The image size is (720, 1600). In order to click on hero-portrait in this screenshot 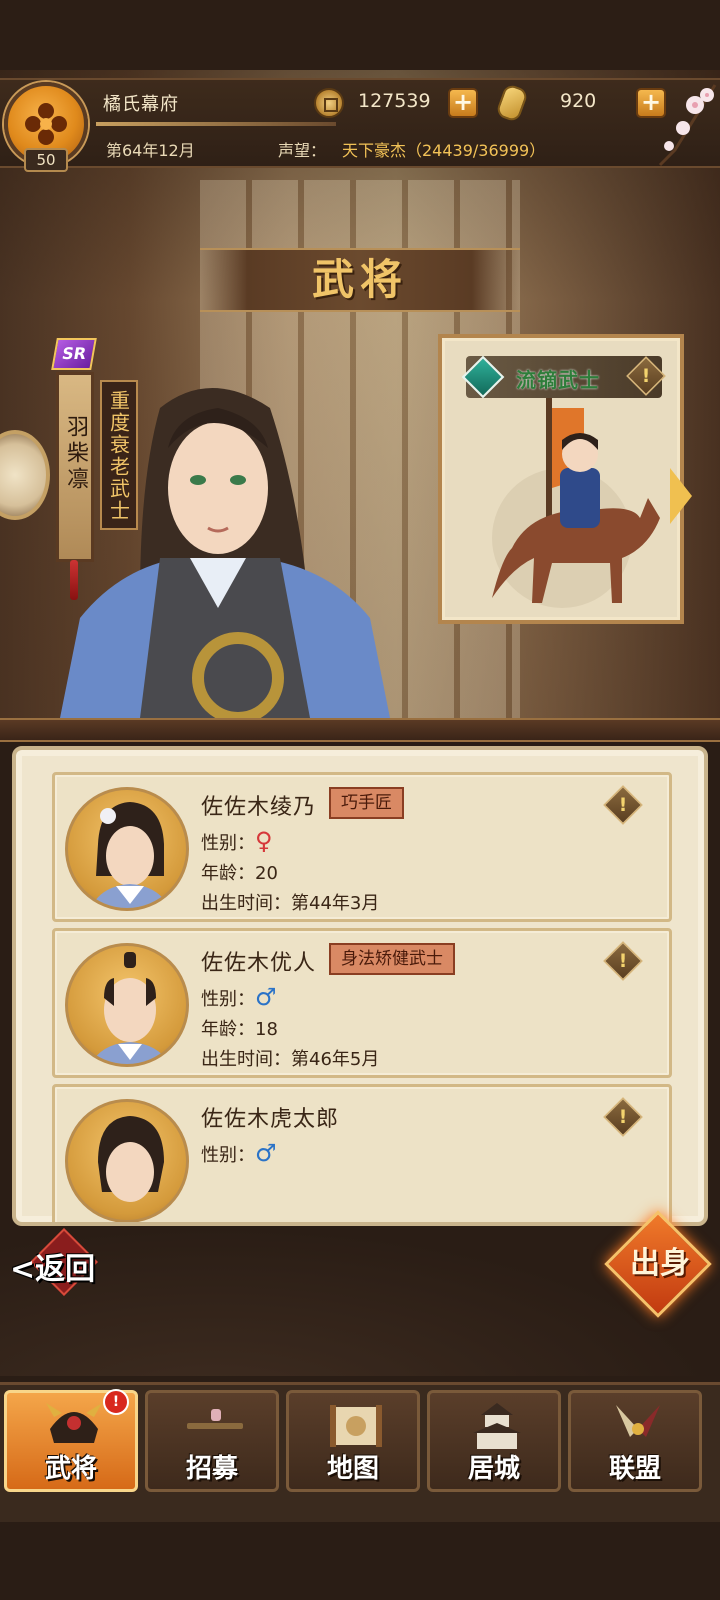, I will do `click(225, 553)`.